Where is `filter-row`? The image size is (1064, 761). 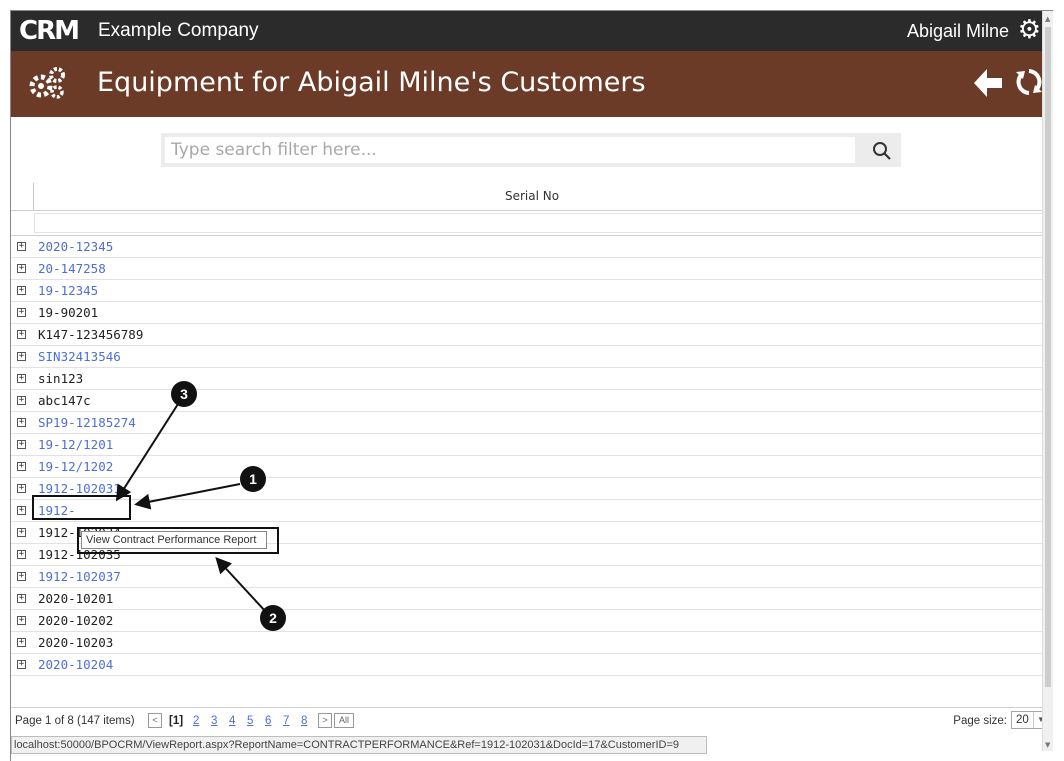
filter-row is located at coordinates (532, 223).